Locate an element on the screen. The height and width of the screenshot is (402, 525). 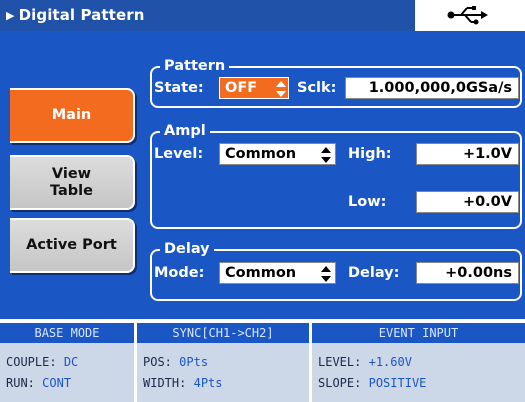
ampl-group-title: Ampl is located at coordinates (185, 131).